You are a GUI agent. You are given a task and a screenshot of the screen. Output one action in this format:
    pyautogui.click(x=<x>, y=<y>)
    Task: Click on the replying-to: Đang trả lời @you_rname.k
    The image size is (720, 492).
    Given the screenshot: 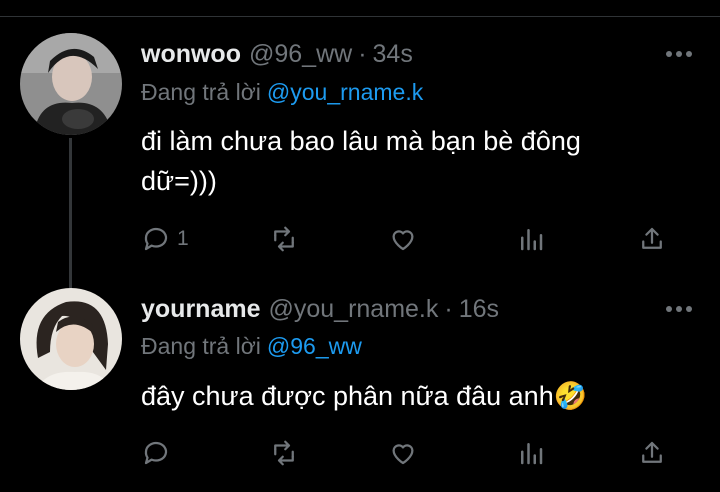 What is the action you would take?
    pyautogui.click(x=282, y=92)
    